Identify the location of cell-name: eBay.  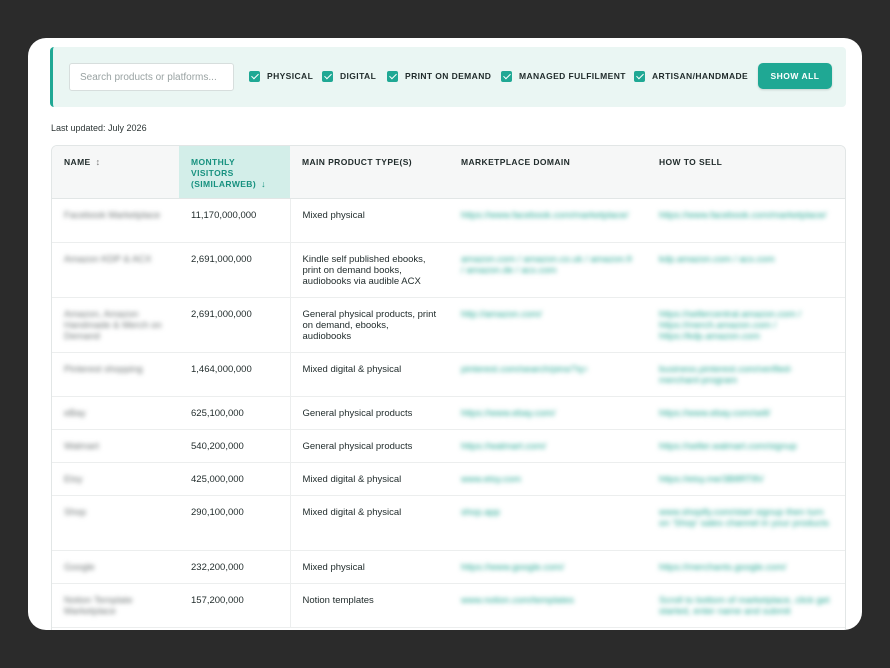
(115, 413).